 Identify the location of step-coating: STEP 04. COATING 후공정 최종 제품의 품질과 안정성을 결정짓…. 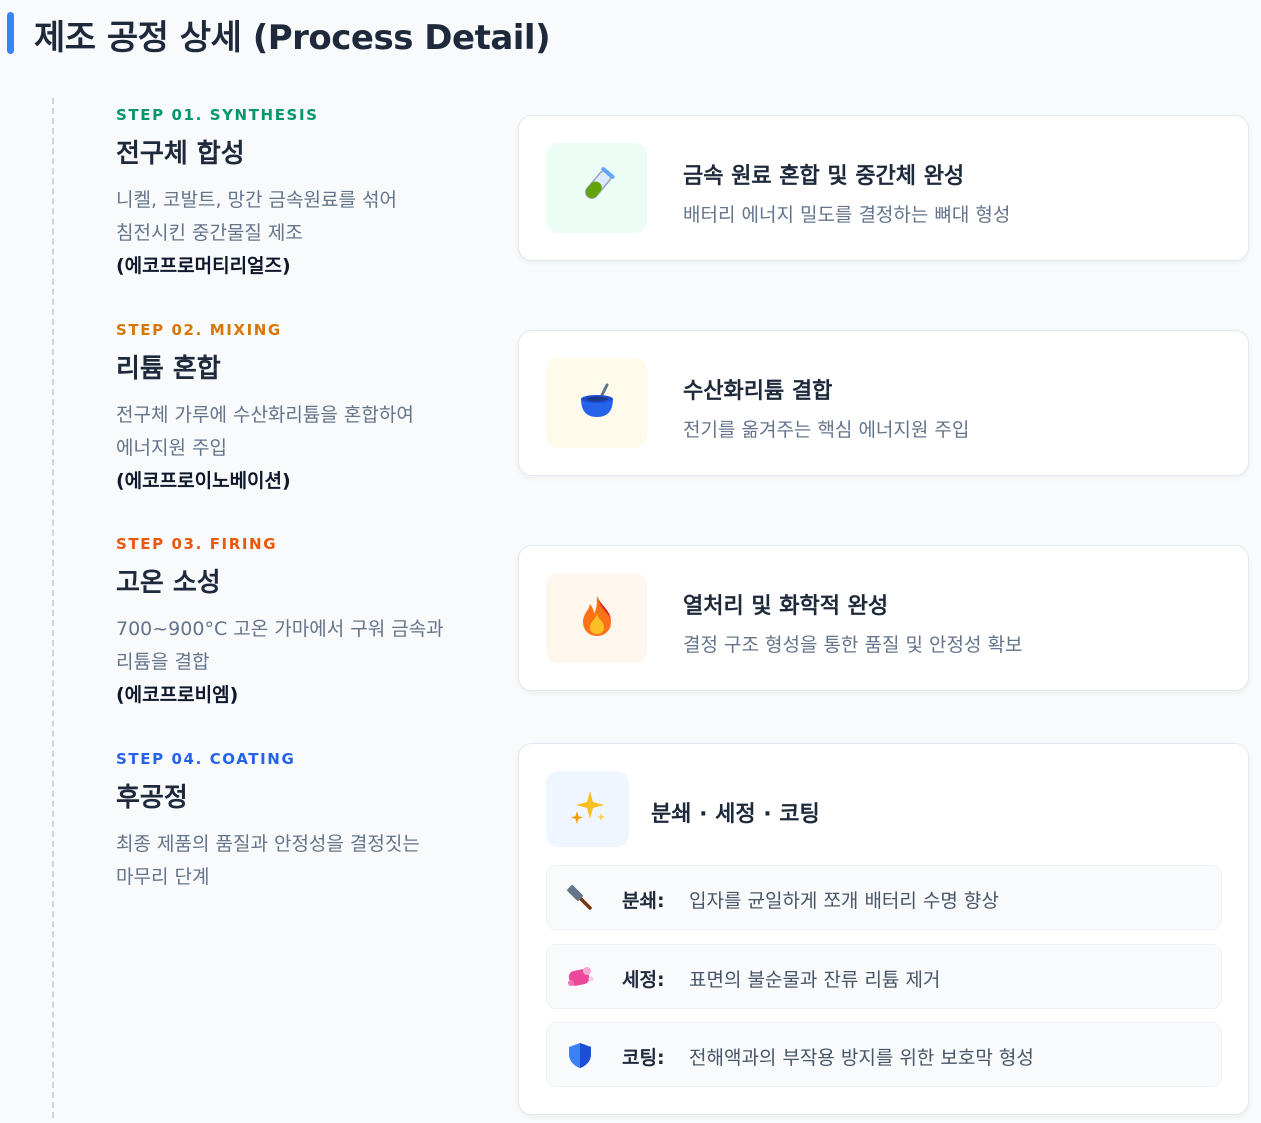
(306, 822).